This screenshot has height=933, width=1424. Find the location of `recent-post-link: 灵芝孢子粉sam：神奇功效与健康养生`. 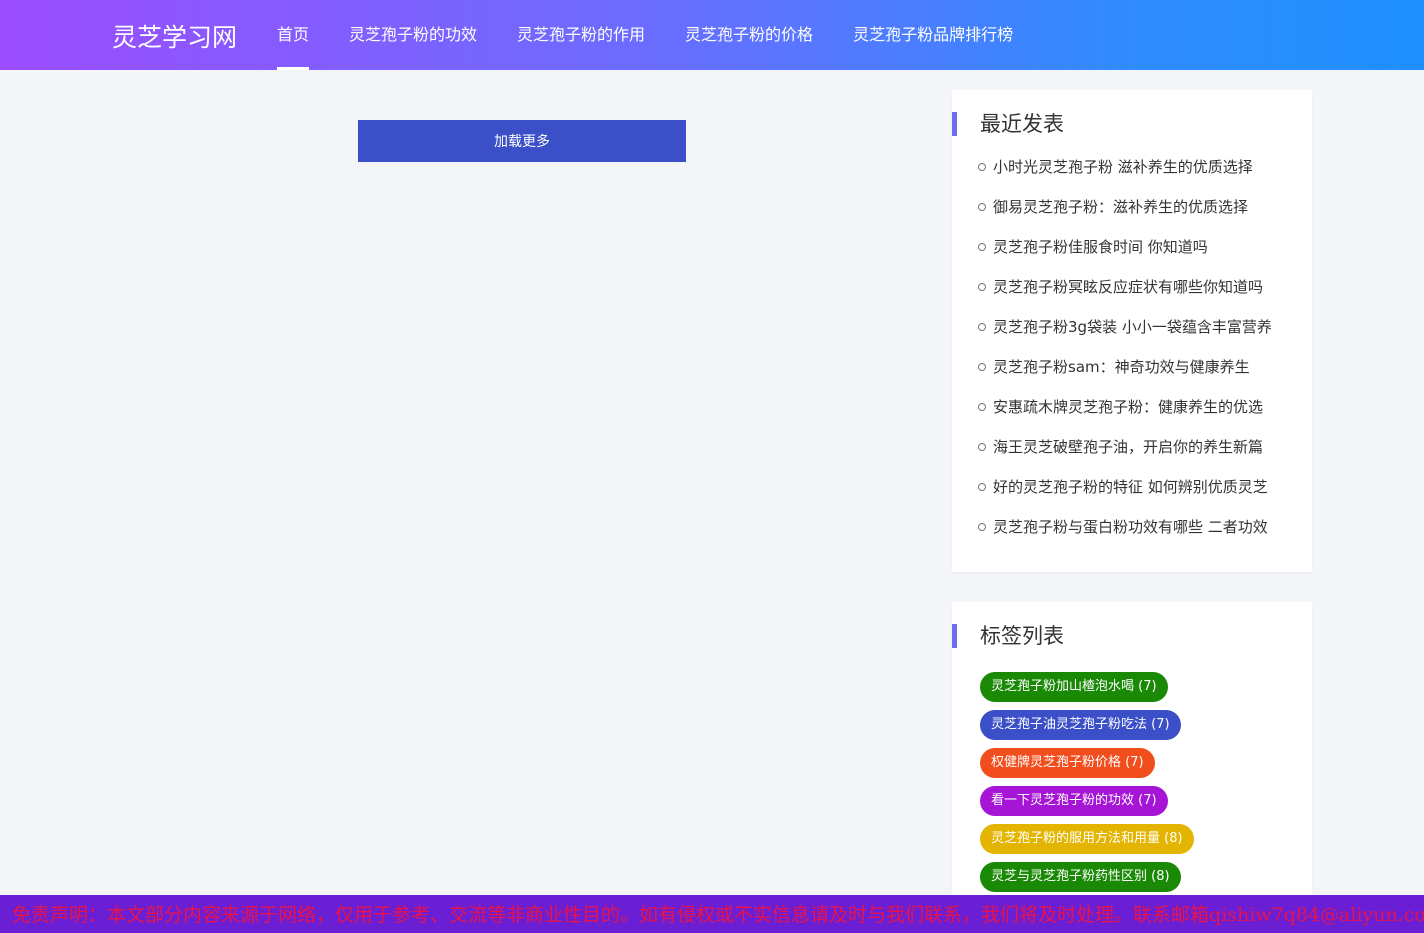

recent-post-link: 灵芝孢子粉sam：神奇功效与健康养生 is located at coordinates (1140, 367).